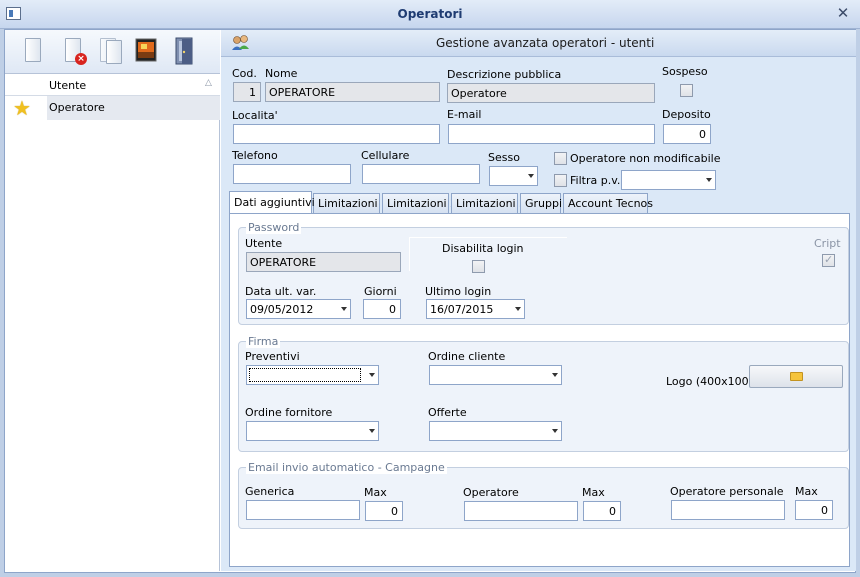 This screenshot has height=577, width=860. I want to click on table-row: ★ Operatore, so click(112, 108).